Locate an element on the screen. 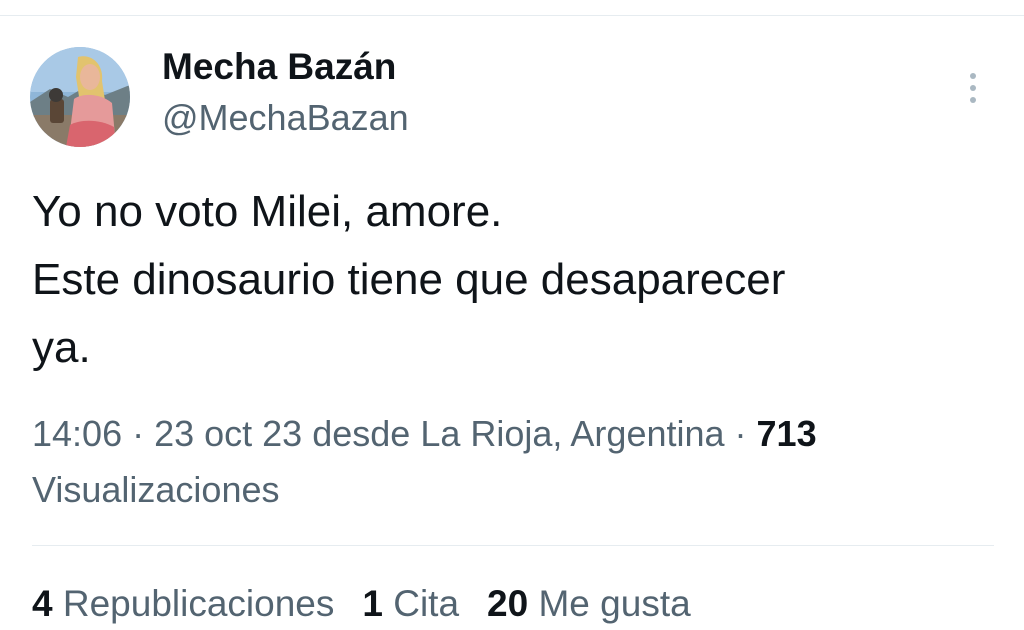 The width and height of the screenshot is (1024, 630). views-count: 713 is located at coordinates (786, 433).